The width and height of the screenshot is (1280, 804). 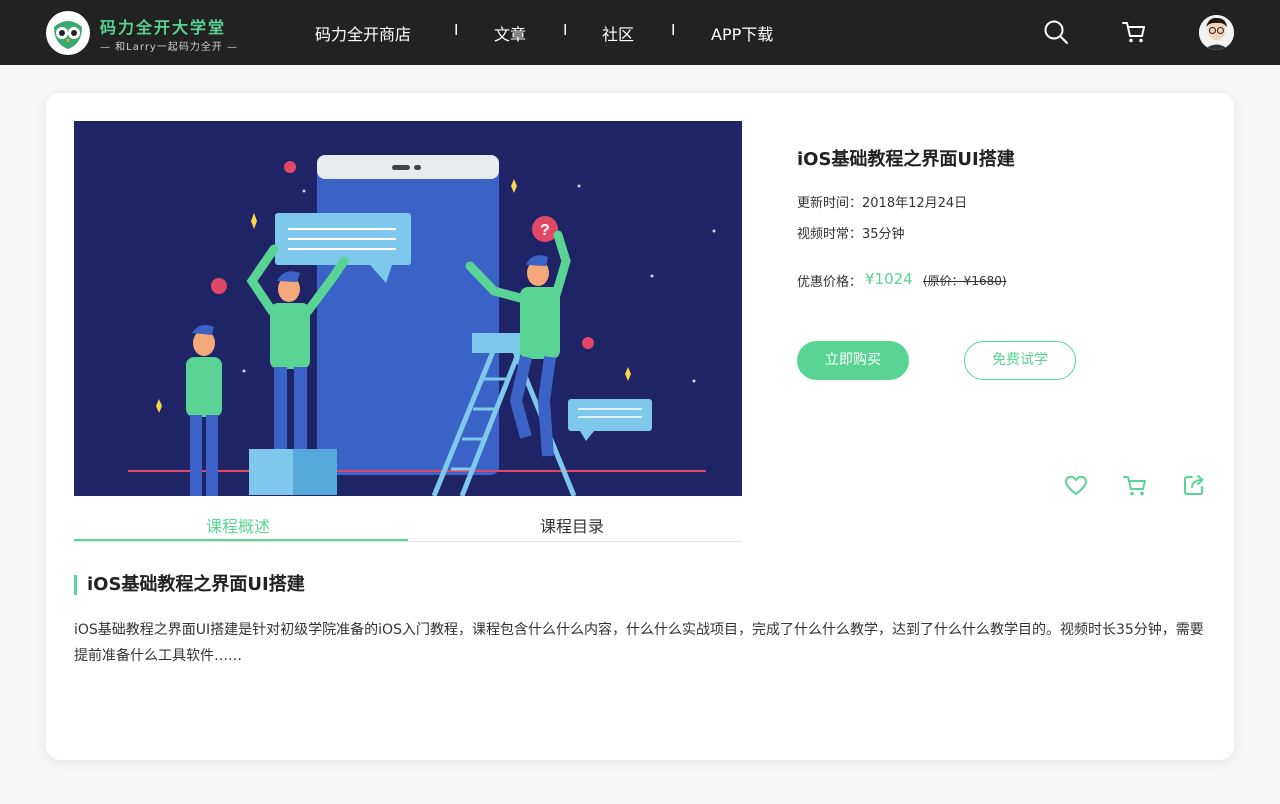 What do you see at coordinates (1020, 360) in the screenshot?
I see `free-trial-button: 免费试学` at bounding box center [1020, 360].